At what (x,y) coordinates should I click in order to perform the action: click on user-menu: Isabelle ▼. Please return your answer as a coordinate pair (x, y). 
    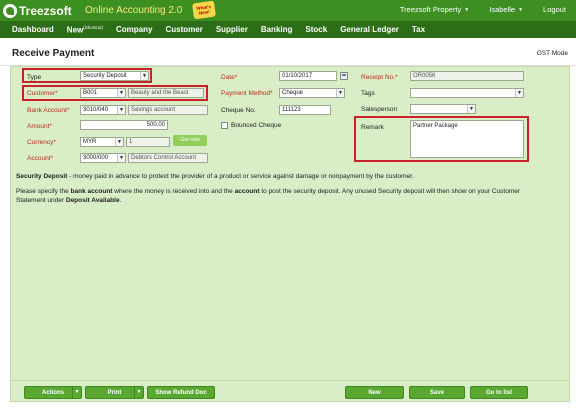
    Looking at the image, I should click on (506, 9).